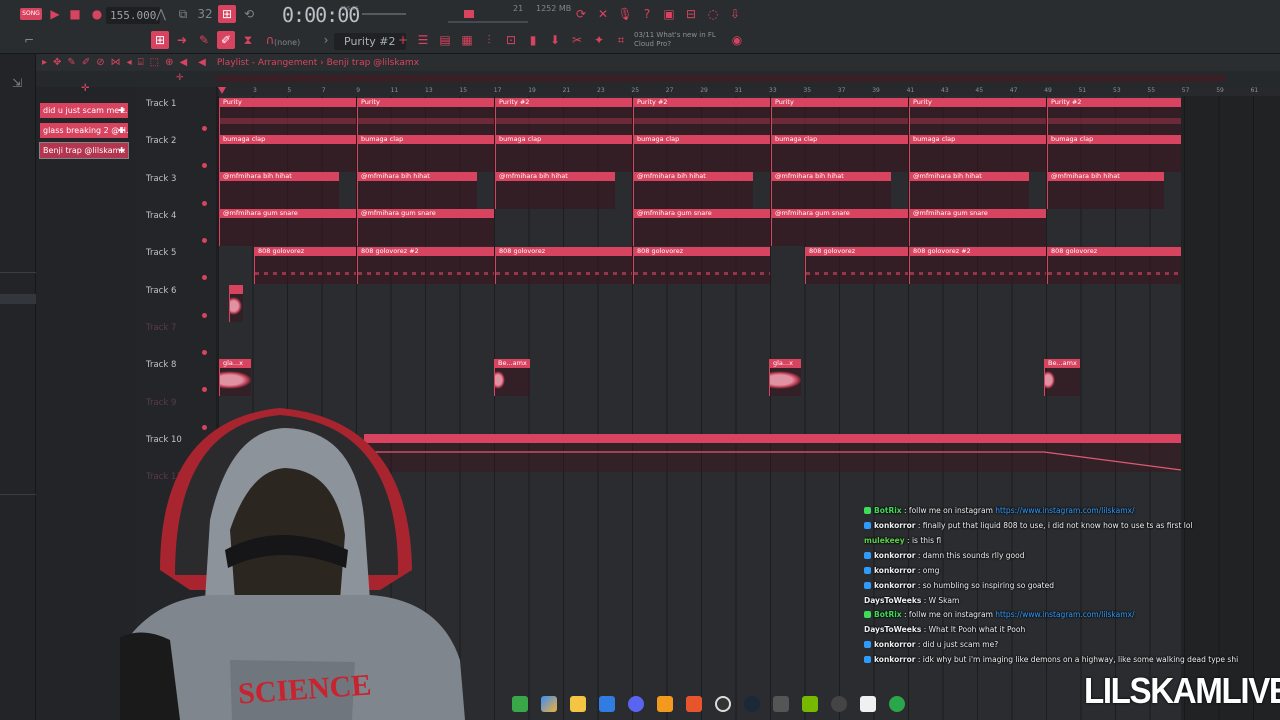  Describe the element at coordinates (160, 40) in the screenshot. I see `playlist-tools-icon: ⊞` at that location.